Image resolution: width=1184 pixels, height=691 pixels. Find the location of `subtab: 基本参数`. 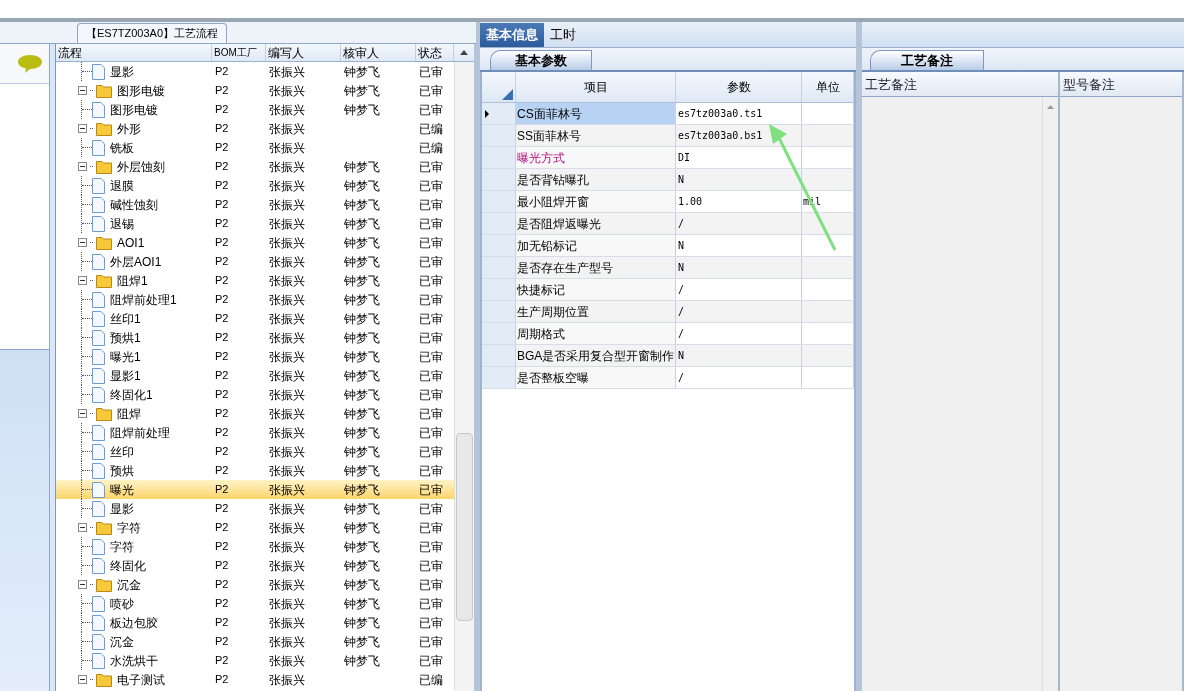

subtab: 基本参数 is located at coordinates (541, 60).